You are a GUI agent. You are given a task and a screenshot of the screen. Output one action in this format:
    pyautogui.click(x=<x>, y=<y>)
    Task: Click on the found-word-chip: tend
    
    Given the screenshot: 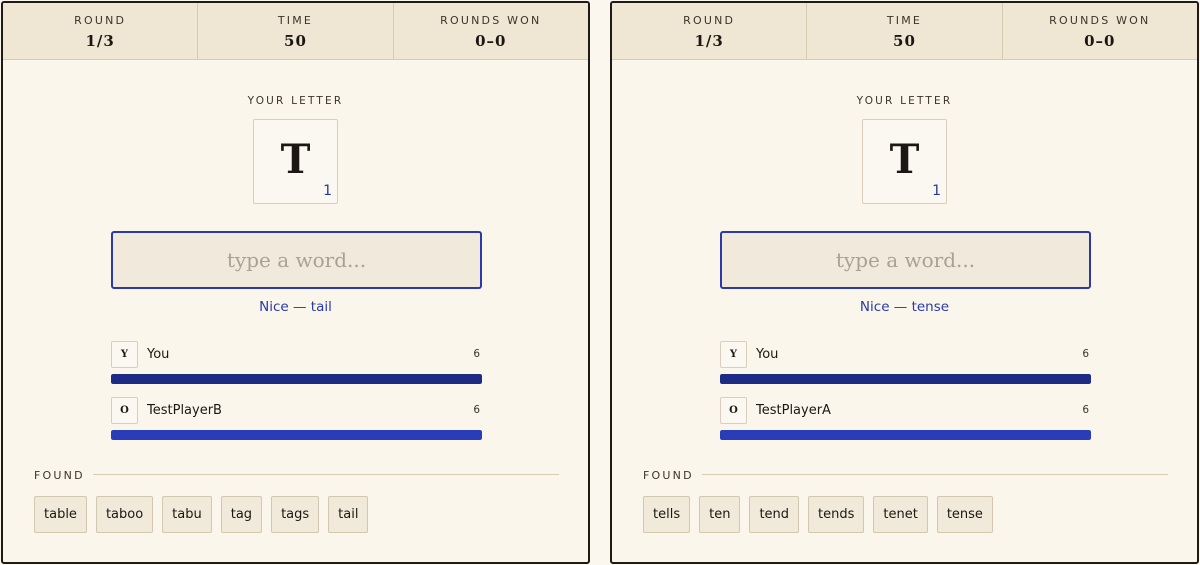 What is the action you would take?
    pyautogui.click(x=774, y=514)
    